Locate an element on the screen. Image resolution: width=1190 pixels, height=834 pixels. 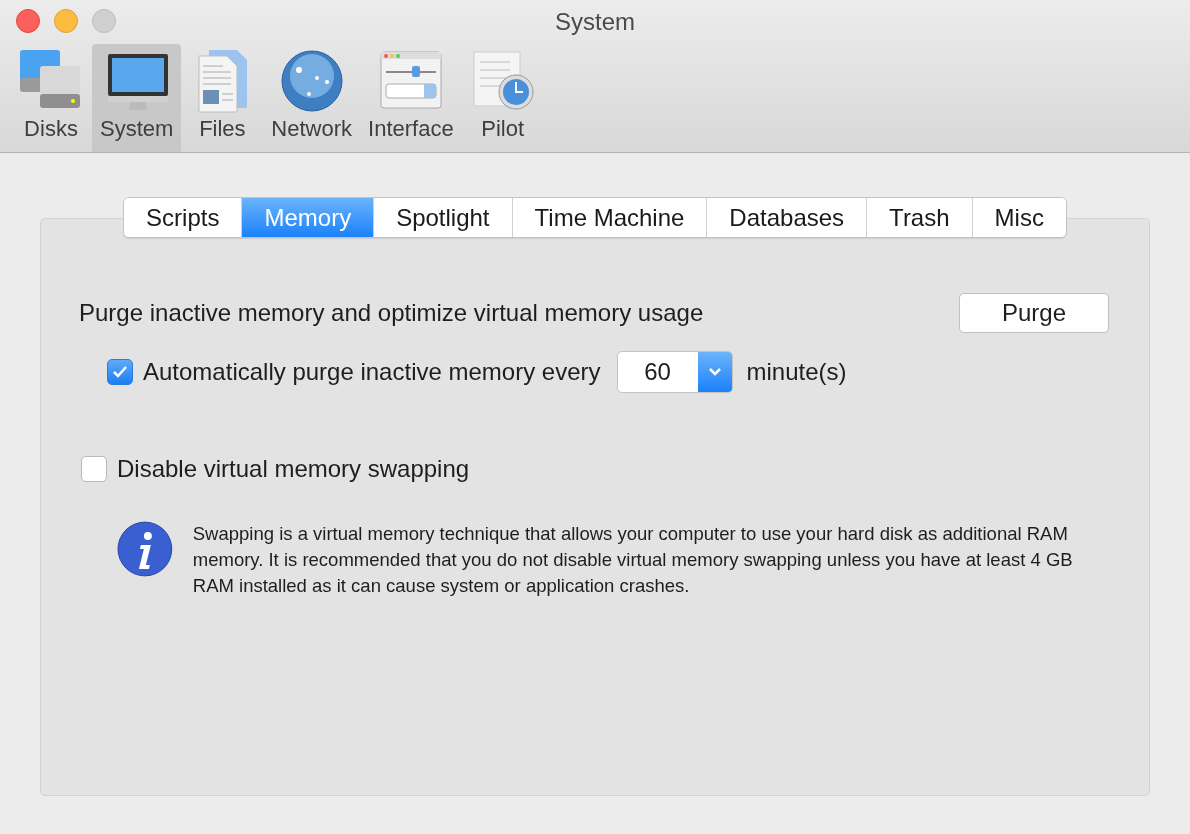
unit-label: minute(s) is located at coordinates (796, 372).